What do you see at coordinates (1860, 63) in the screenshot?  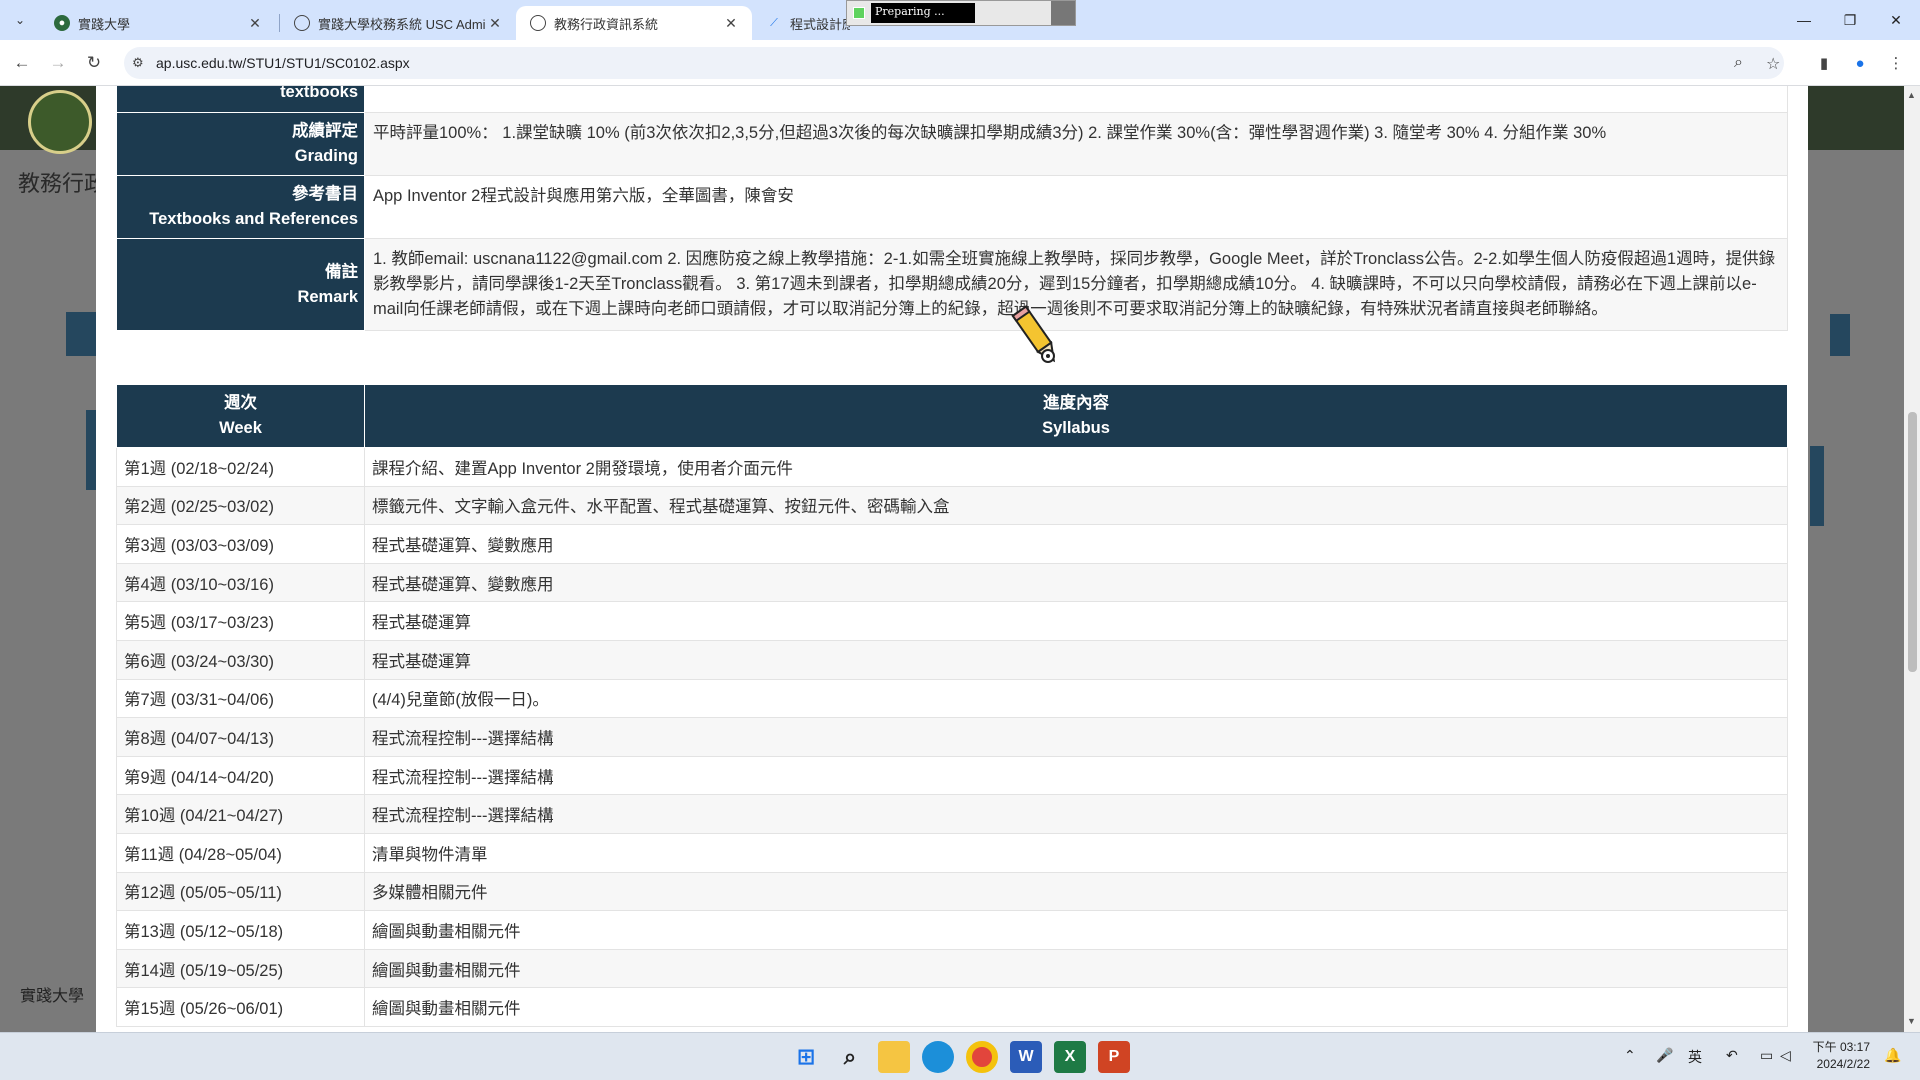 I see `profile-button: ●` at bounding box center [1860, 63].